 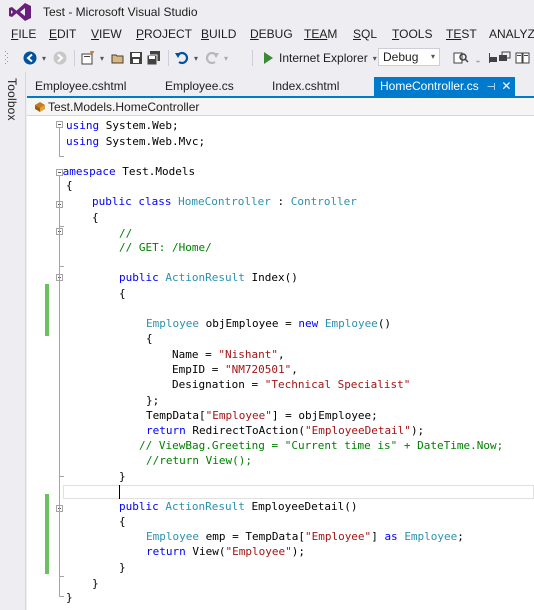 I want to click on save-icon, so click(x=136, y=58).